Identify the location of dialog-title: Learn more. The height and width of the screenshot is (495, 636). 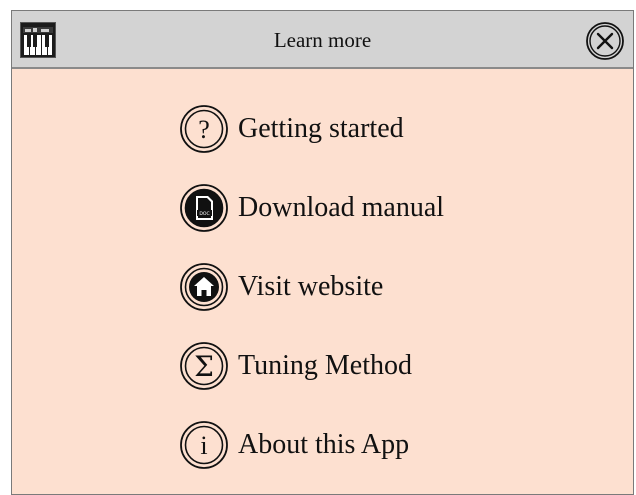
(322, 40).